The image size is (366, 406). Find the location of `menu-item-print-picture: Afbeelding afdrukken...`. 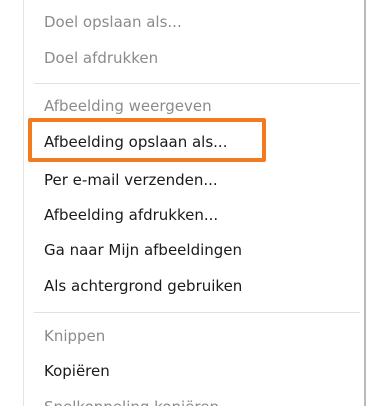

menu-item-print-picture: Afbeelding afdrukken... is located at coordinates (131, 215).